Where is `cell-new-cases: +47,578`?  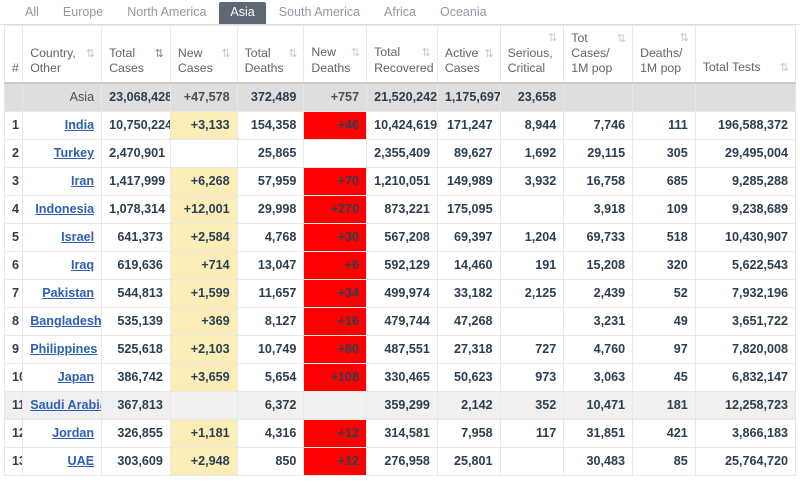 cell-new-cases: +47,578 is located at coordinates (203, 97).